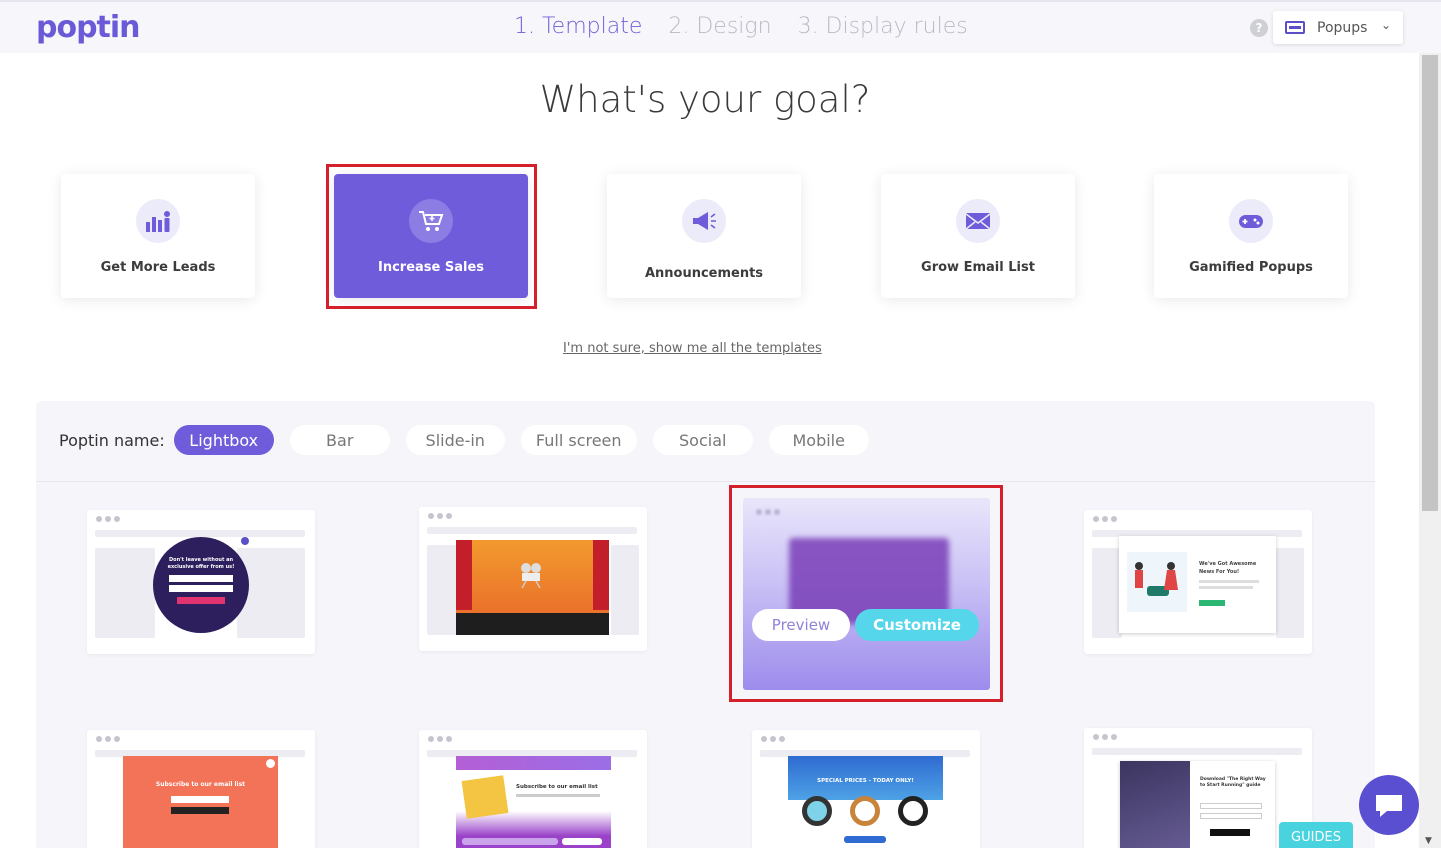  What do you see at coordinates (1259, 28) in the screenshot?
I see `help-icon: ?` at bounding box center [1259, 28].